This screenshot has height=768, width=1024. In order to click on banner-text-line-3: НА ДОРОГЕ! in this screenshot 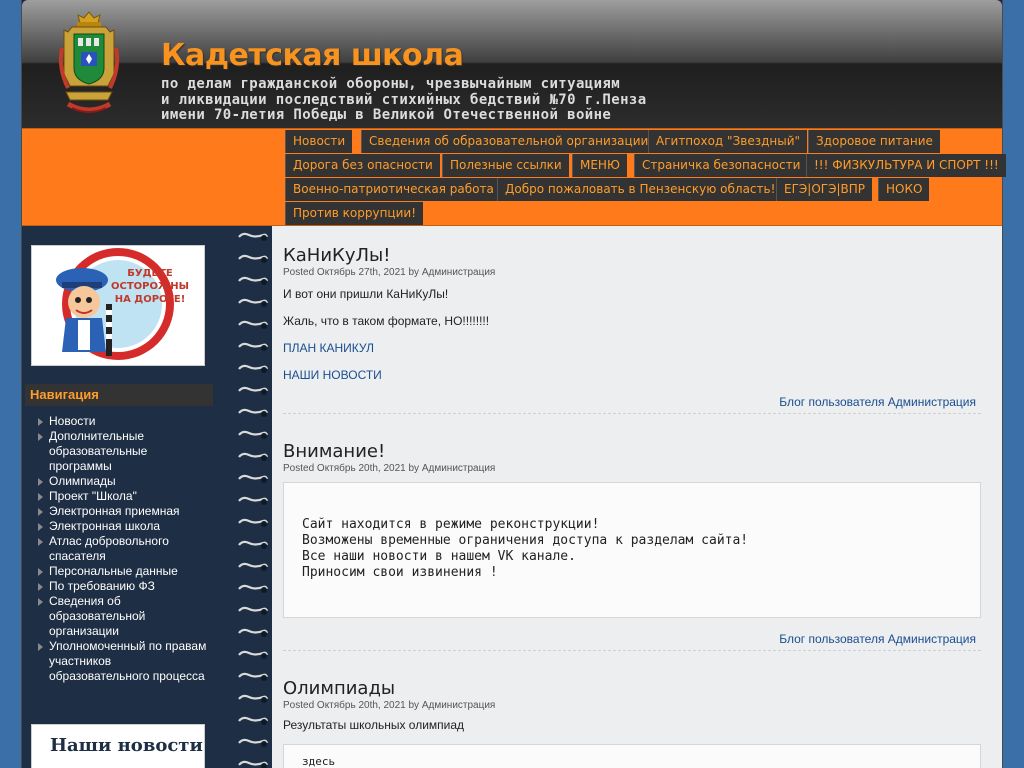, I will do `click(150, 299)`.